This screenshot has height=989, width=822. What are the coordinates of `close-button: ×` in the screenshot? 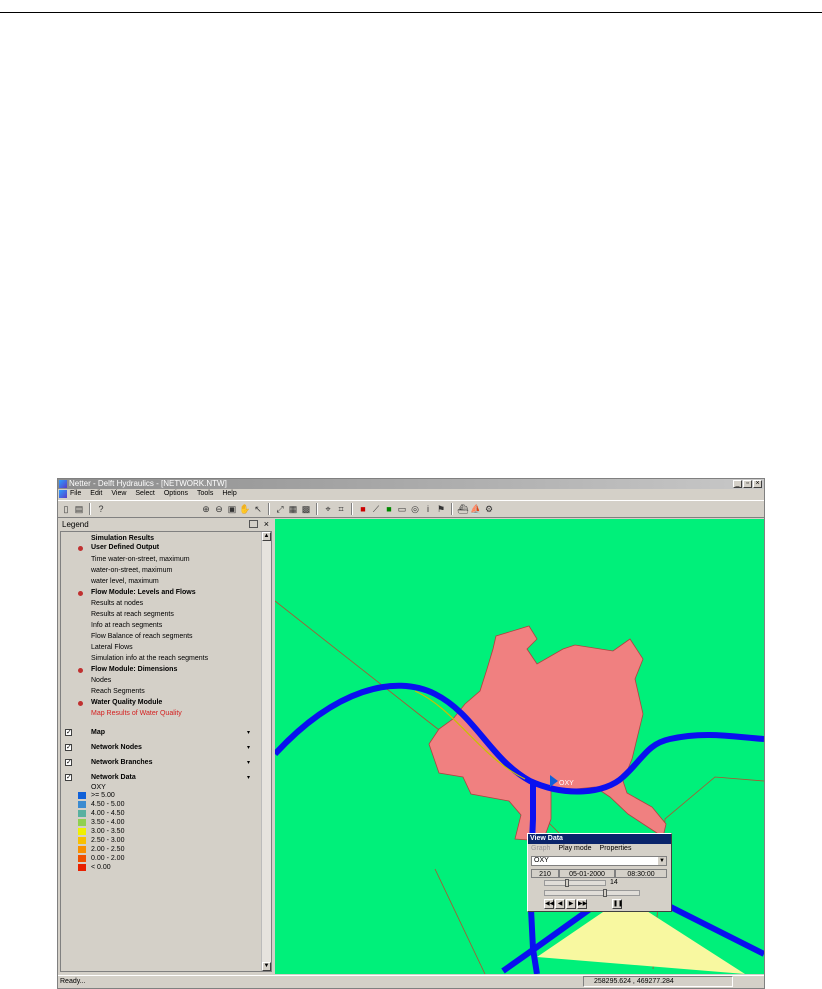 It's located at (757, 484).